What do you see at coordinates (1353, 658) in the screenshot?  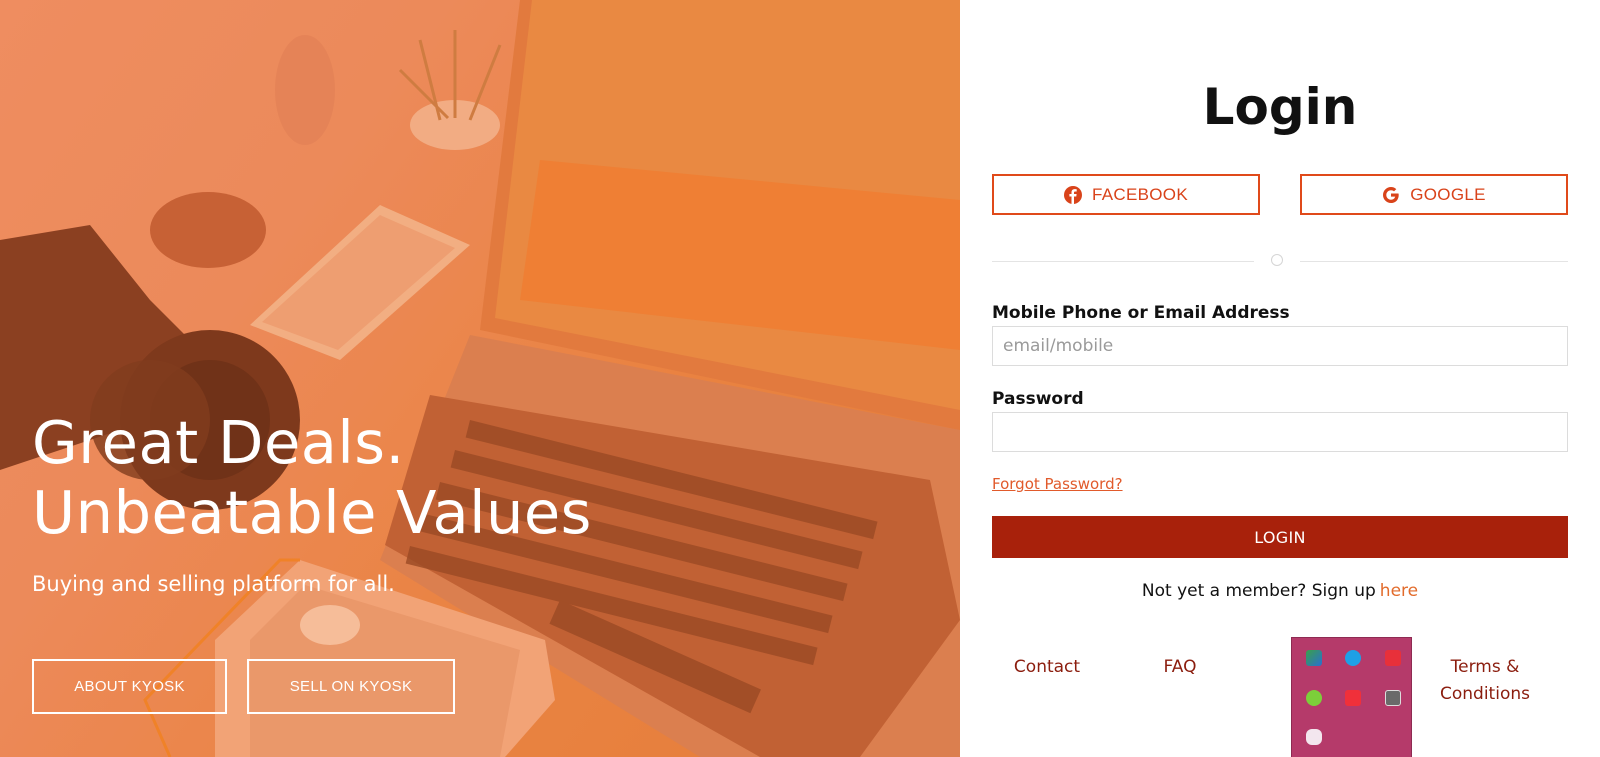 I see `skype-icon` at bounding box center [1353, 658].